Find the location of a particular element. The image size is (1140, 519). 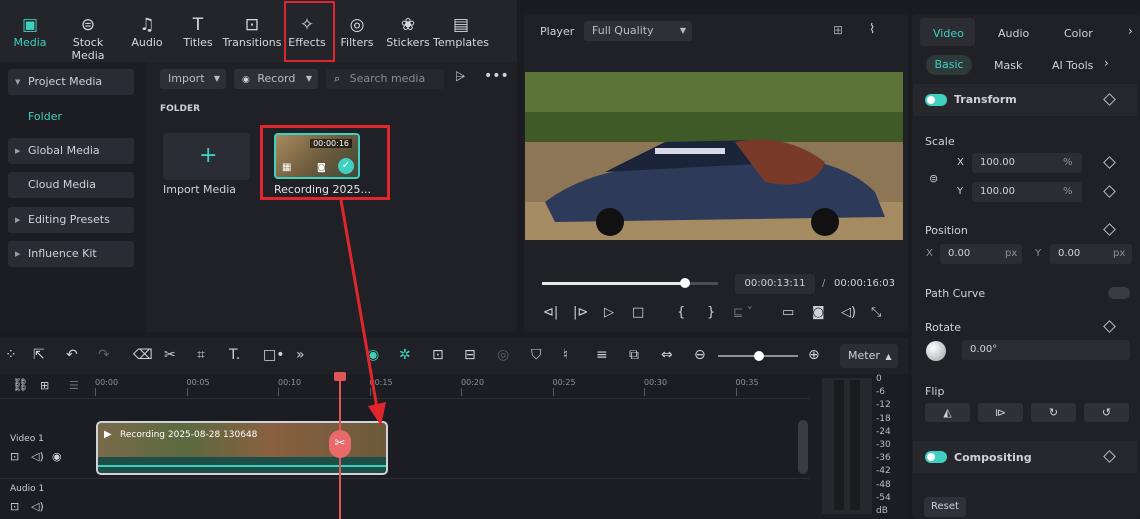

meter-scale-label: -42 is located at coordinates (883, 471).